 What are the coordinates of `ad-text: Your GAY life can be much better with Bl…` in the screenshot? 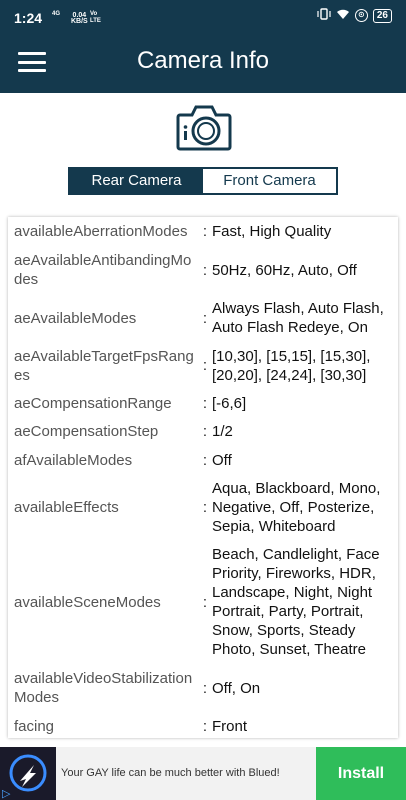 It's located at (170, 773).